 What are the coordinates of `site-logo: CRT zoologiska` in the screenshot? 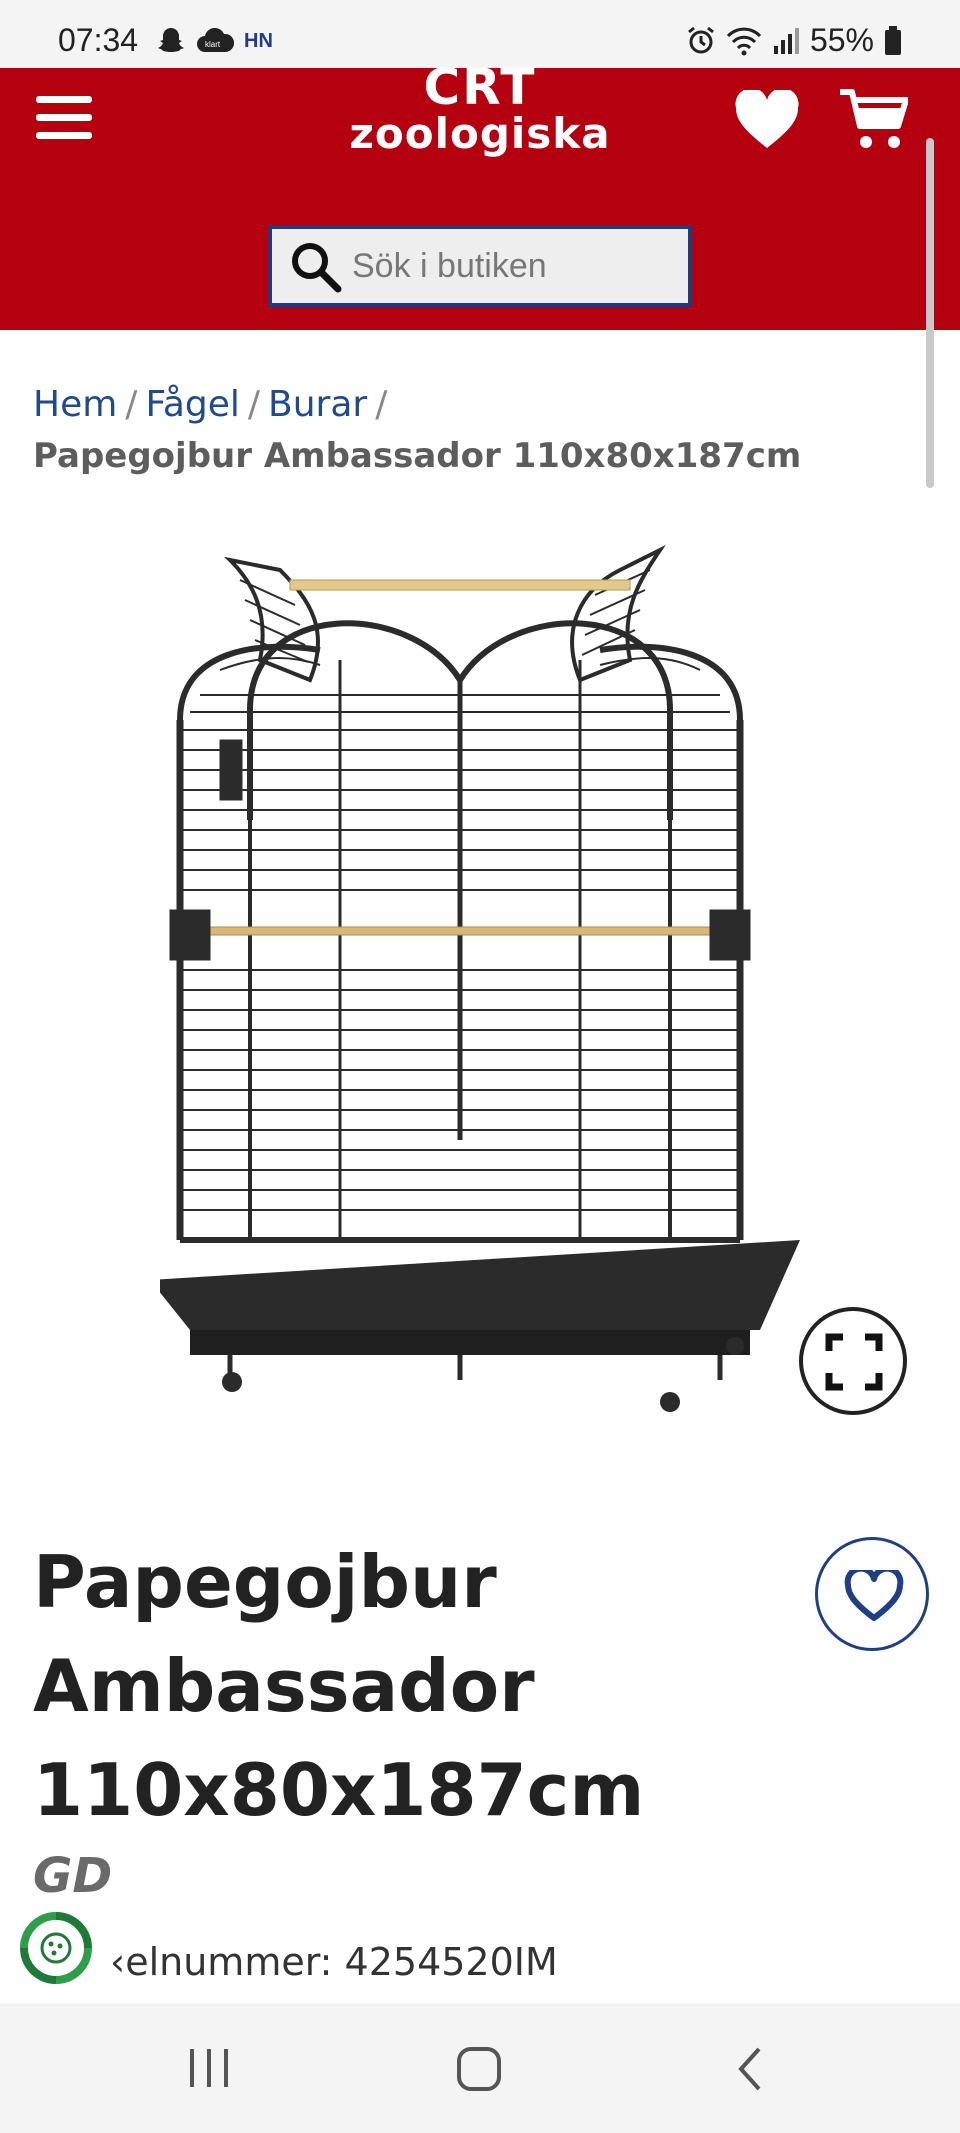 It's located at (480, 107).